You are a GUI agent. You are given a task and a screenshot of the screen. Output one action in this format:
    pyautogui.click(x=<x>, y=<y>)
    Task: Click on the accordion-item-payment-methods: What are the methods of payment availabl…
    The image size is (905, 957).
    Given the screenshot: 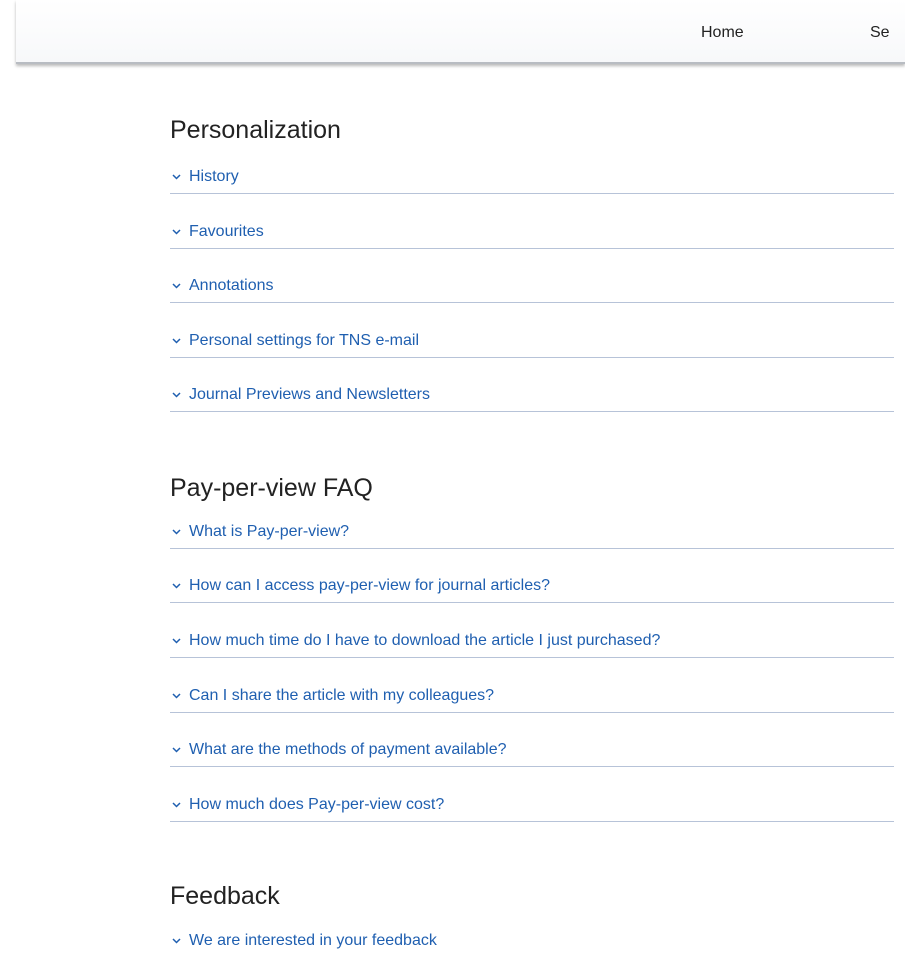 What is the action you would take?
    pyautogui.click(x=532, y=753)
    